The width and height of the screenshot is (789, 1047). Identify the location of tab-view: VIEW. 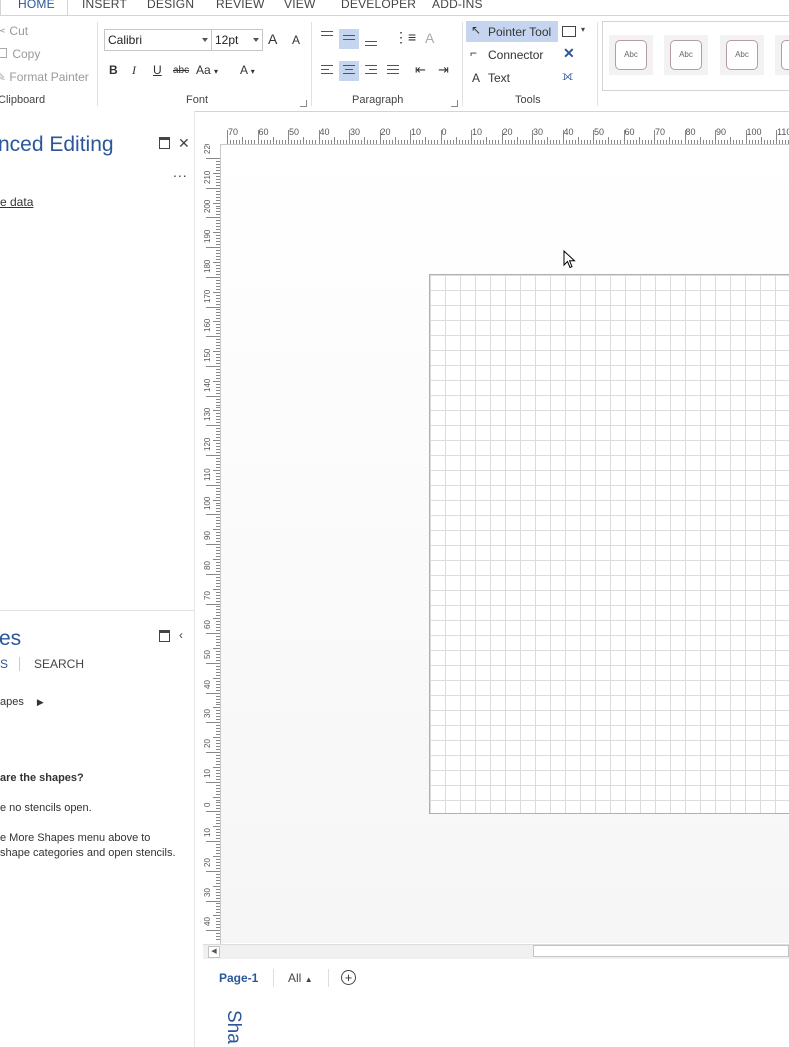
(299, 5).